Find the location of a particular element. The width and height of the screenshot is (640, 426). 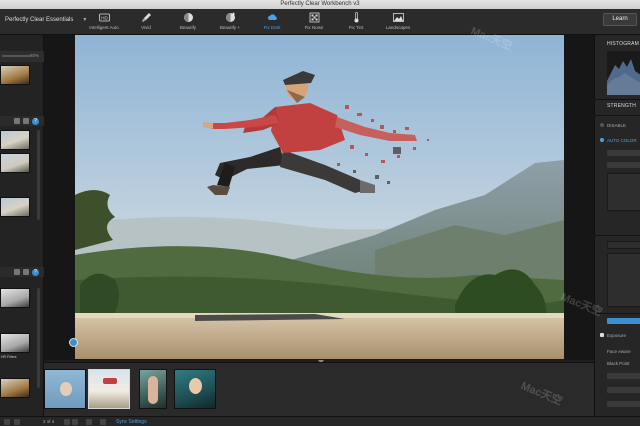

left-panel: 60% ? ? HR Filters is located at coordinates (22, 225).